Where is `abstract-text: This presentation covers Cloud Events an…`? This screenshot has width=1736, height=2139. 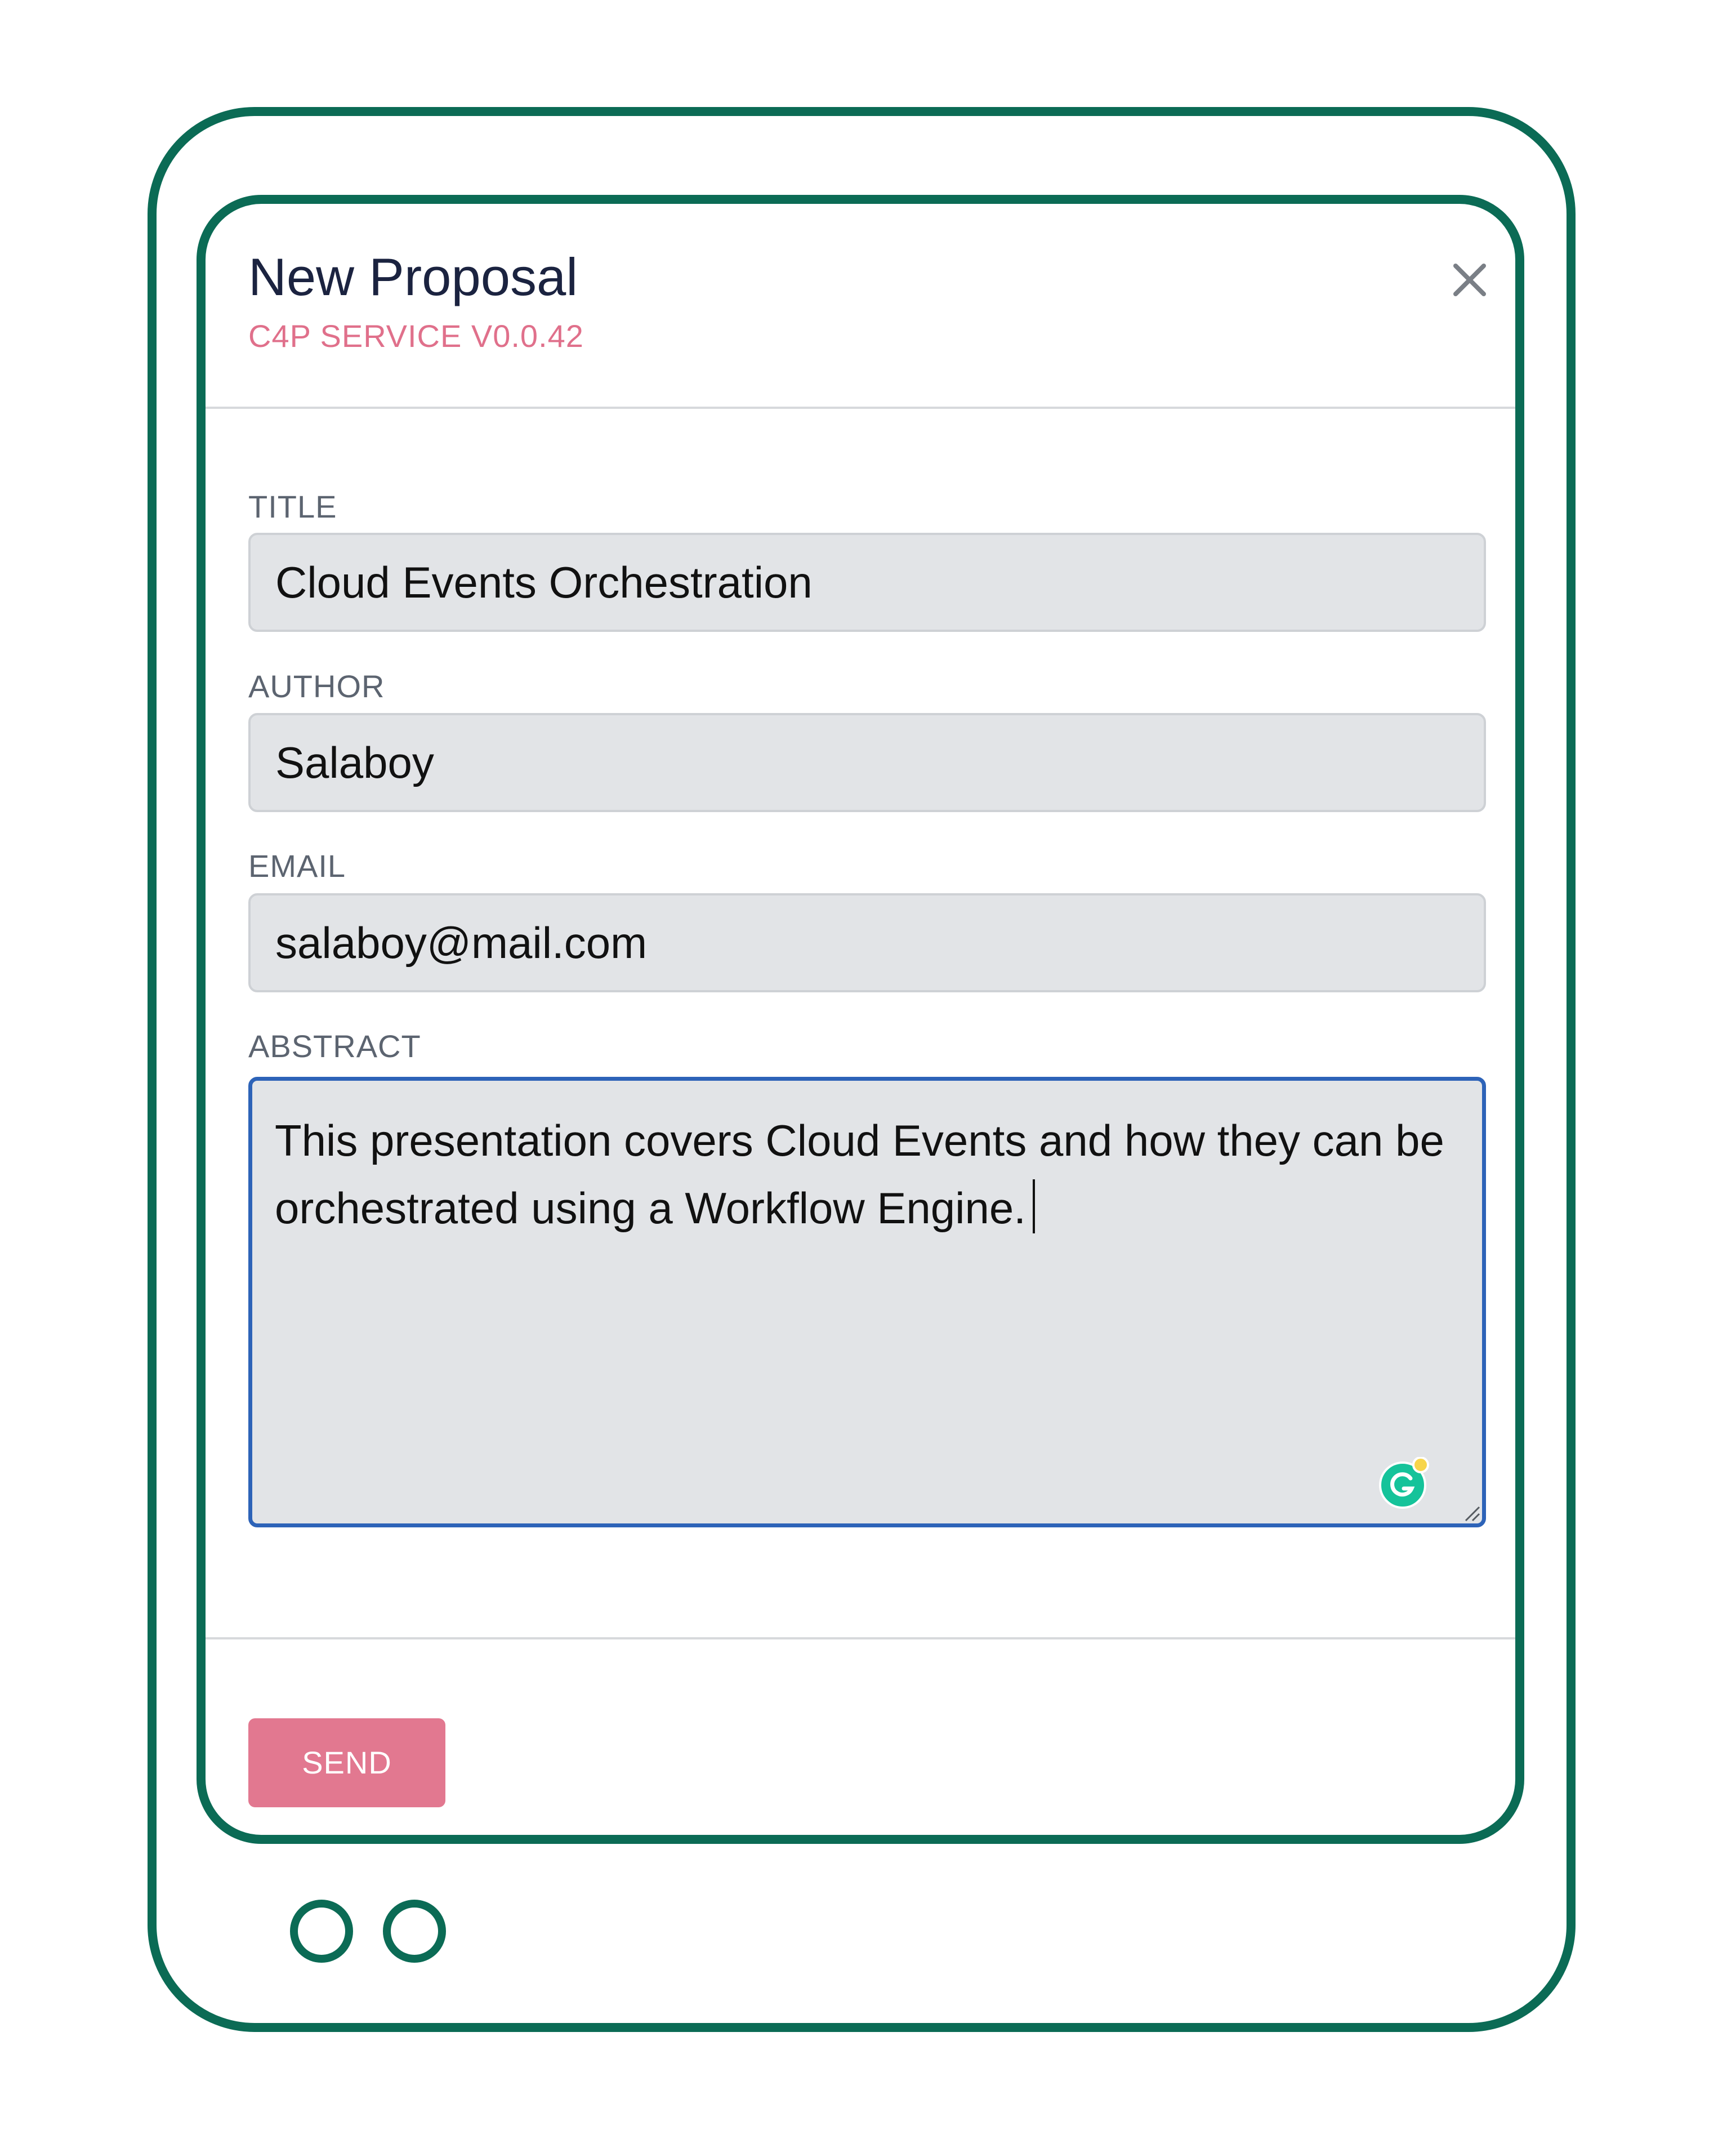
abstract-text: This presentation covers Cloud Events an… is located at coordinates (859, 1175).